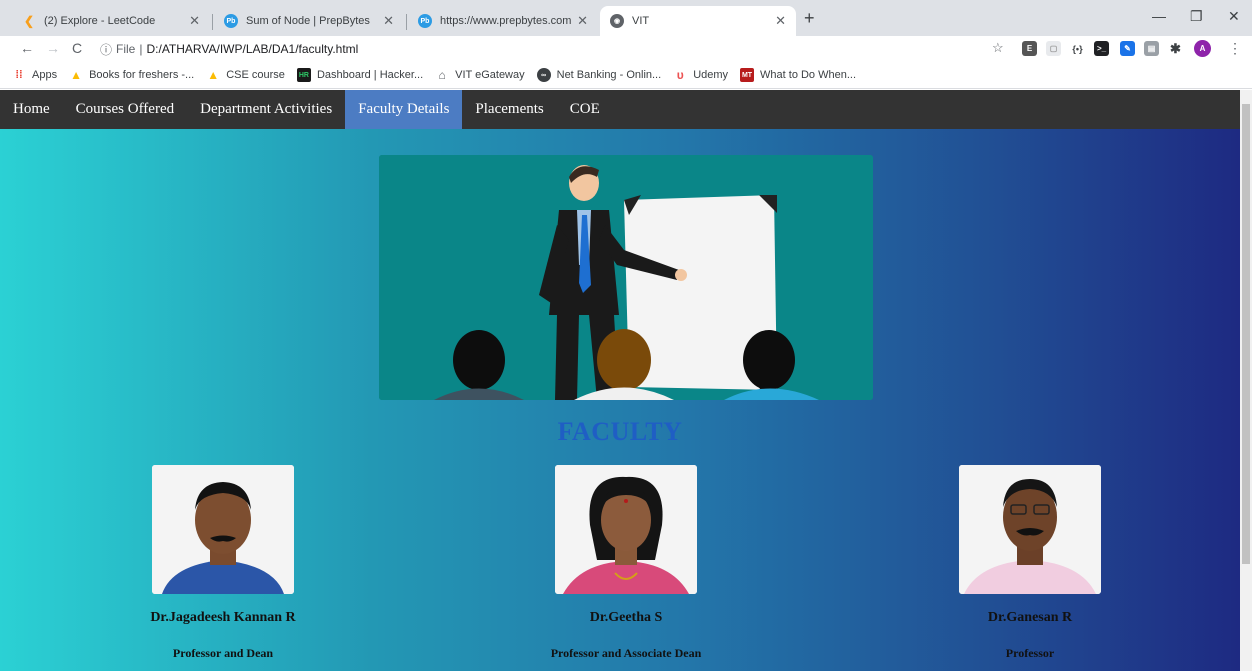  I want to click on menu-icon: ⋮, so click(1235, 48).